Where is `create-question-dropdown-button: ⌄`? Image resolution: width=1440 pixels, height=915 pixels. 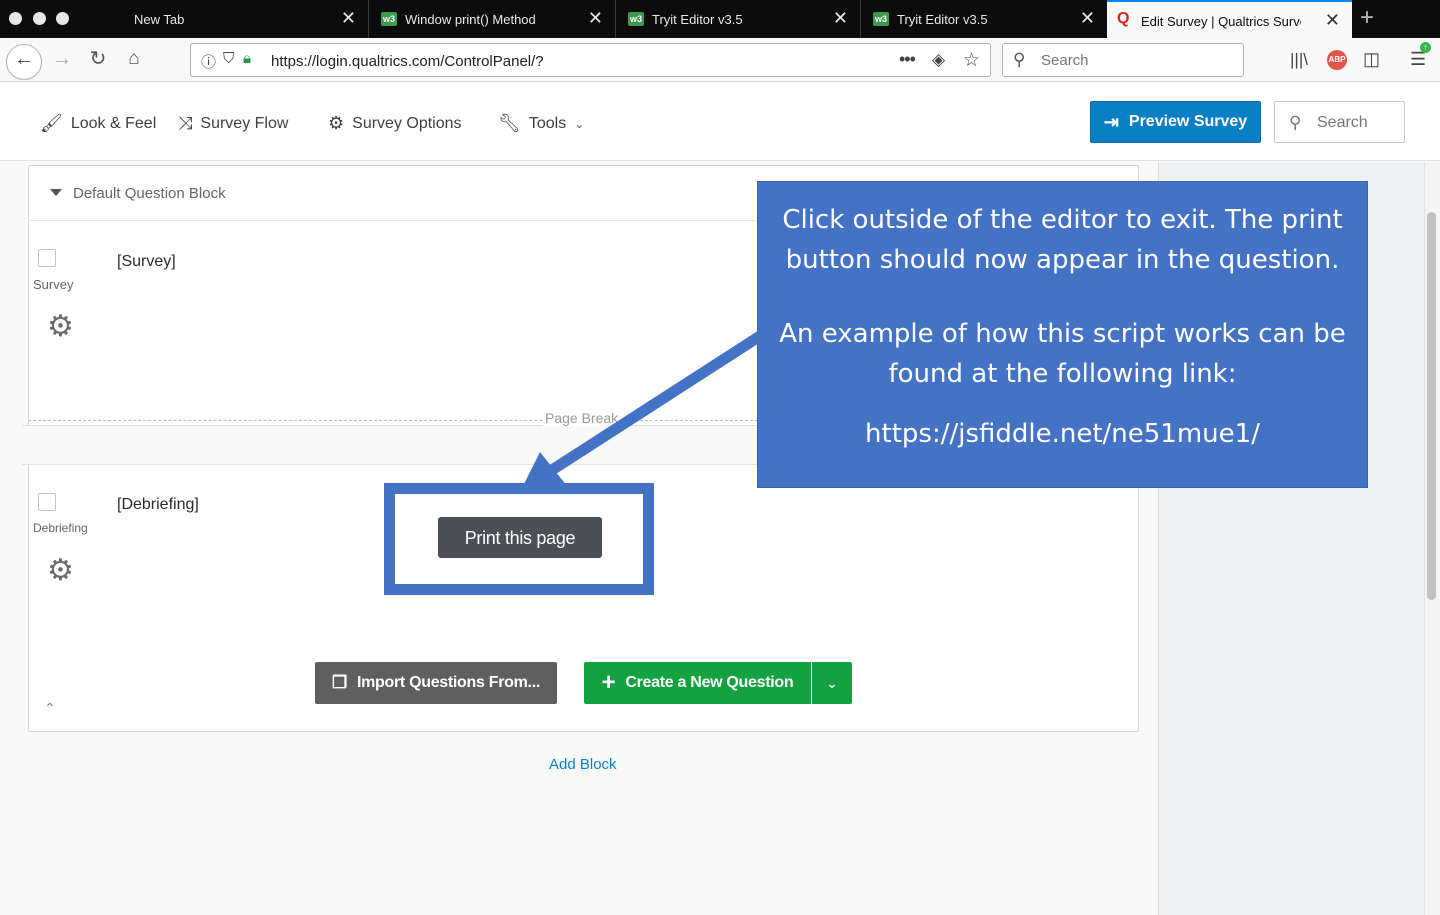
create-question-dropdown-button: ⌄ is located at coordinates (832, 683).